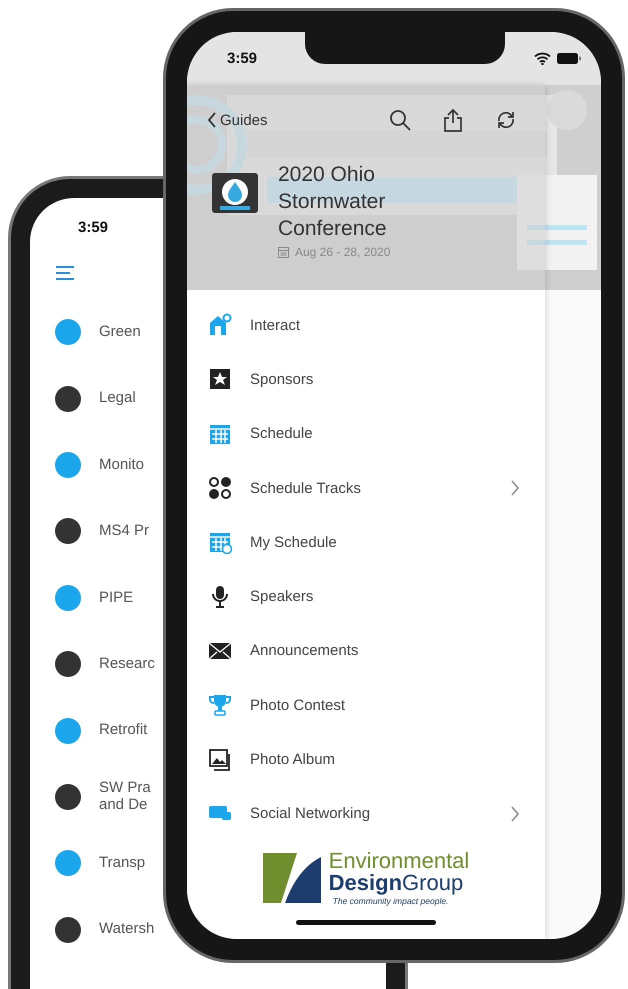  I want to click on sponsor-tagline: The community impact people., so click(391, 901).